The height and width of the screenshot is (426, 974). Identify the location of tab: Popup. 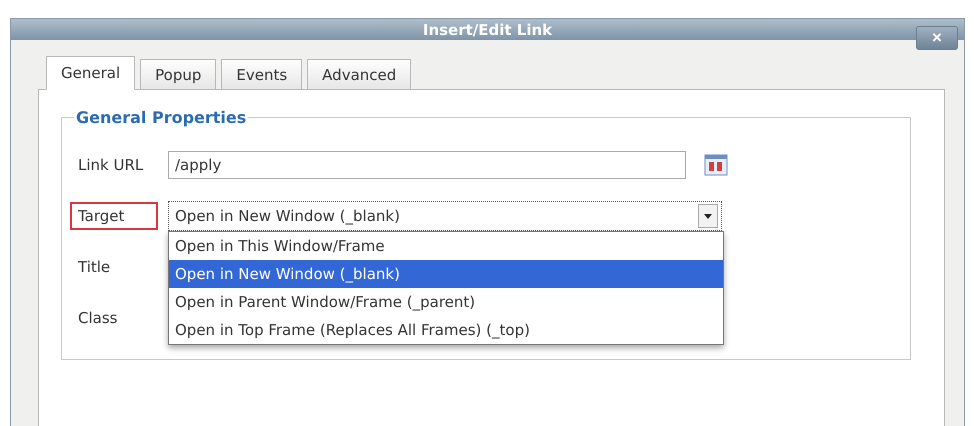
(178, 74).